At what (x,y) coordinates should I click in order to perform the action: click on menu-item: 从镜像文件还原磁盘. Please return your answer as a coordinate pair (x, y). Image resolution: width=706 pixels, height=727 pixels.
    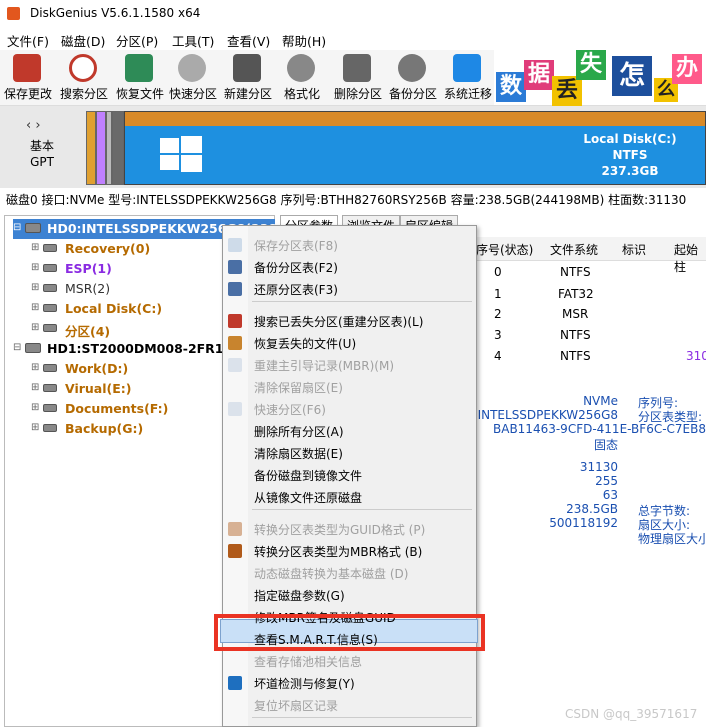
    Looking at the image, I should click on (349, 497).